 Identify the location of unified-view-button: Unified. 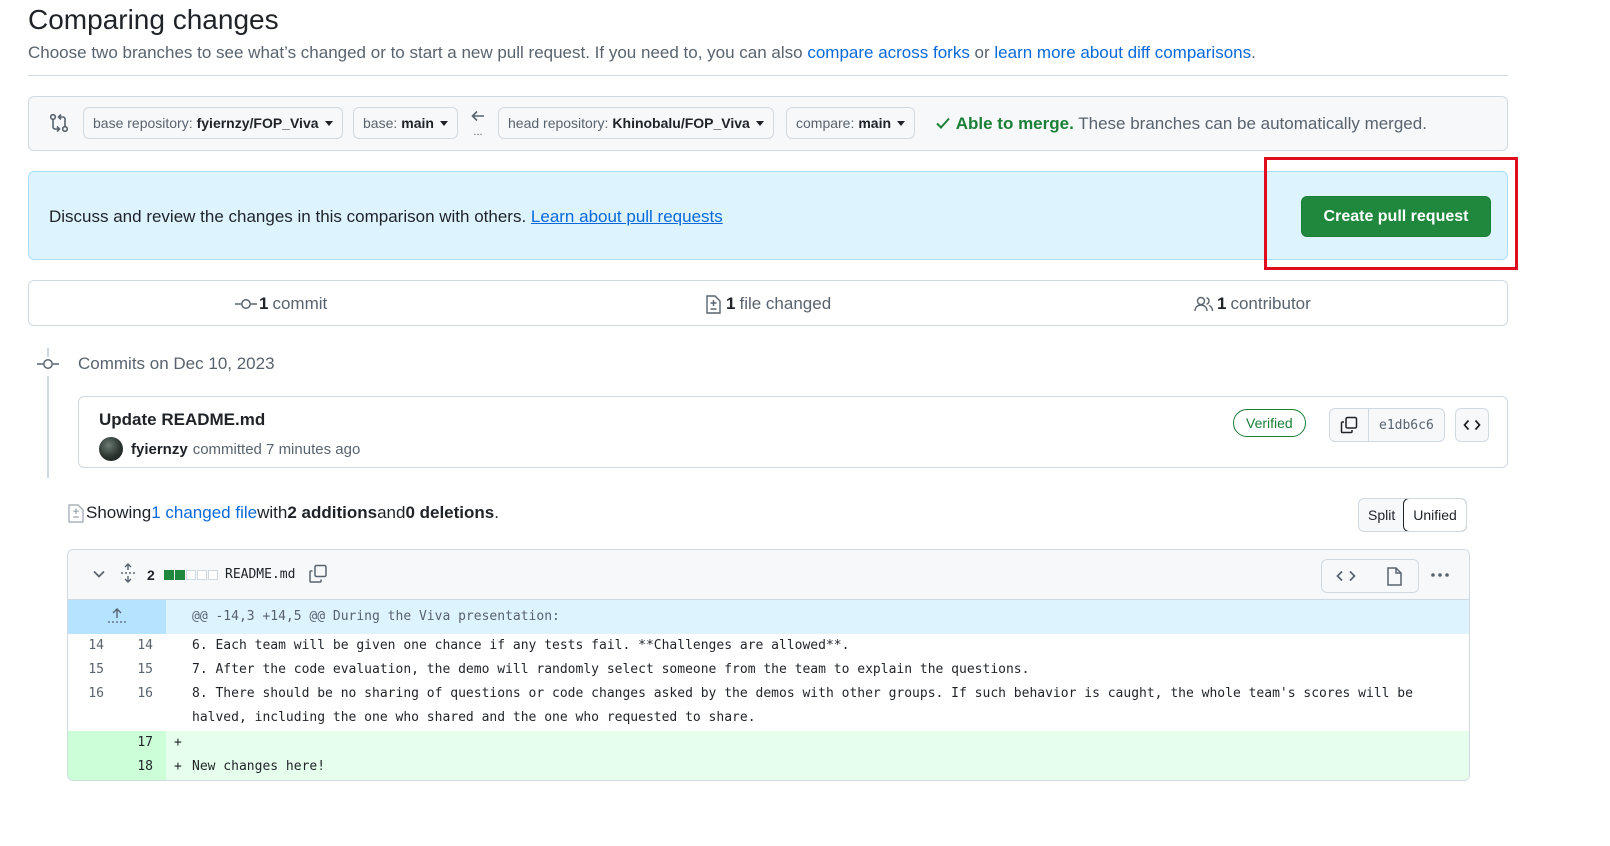
(1434, 515).